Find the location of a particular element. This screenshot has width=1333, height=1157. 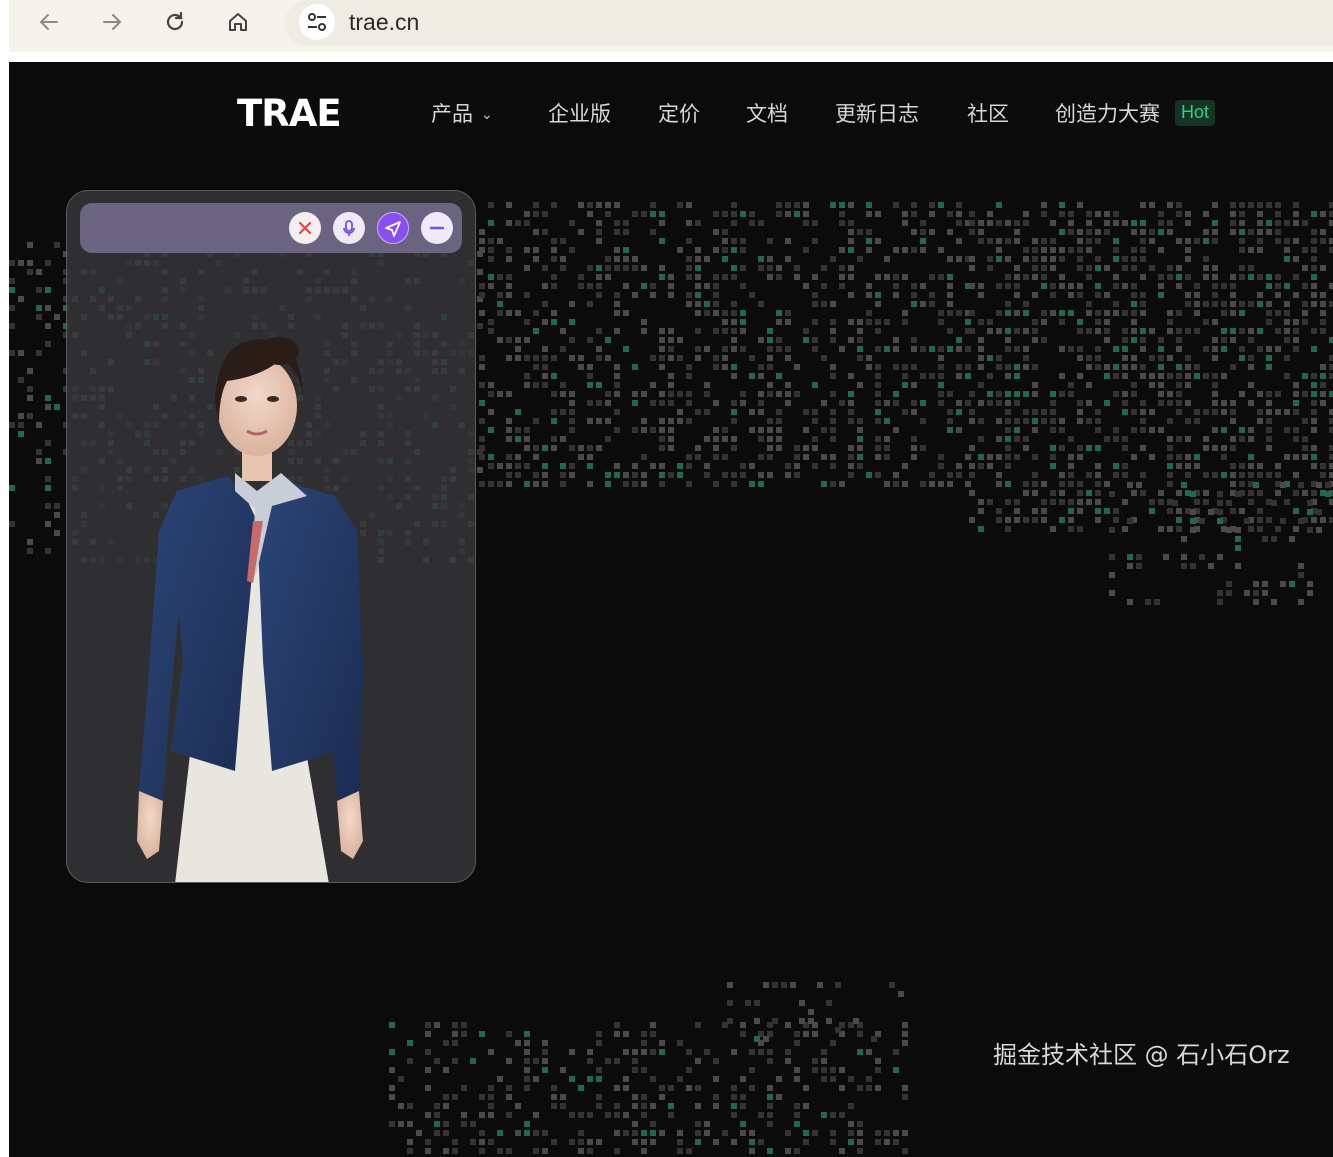

nav-contest: 创造力大赛 is located at coordinates (1107, 113).